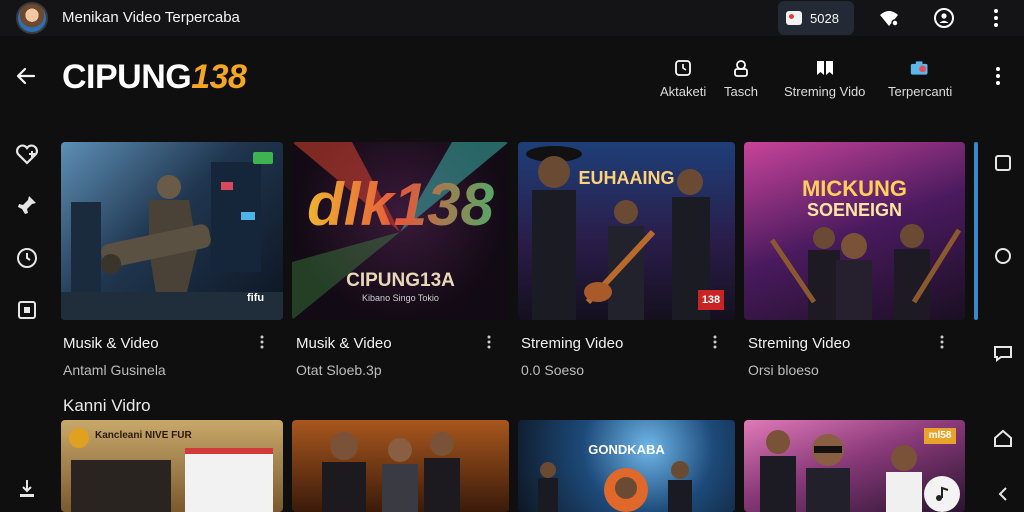  I want to click on notification-chip: 5028, so click(816, 18).